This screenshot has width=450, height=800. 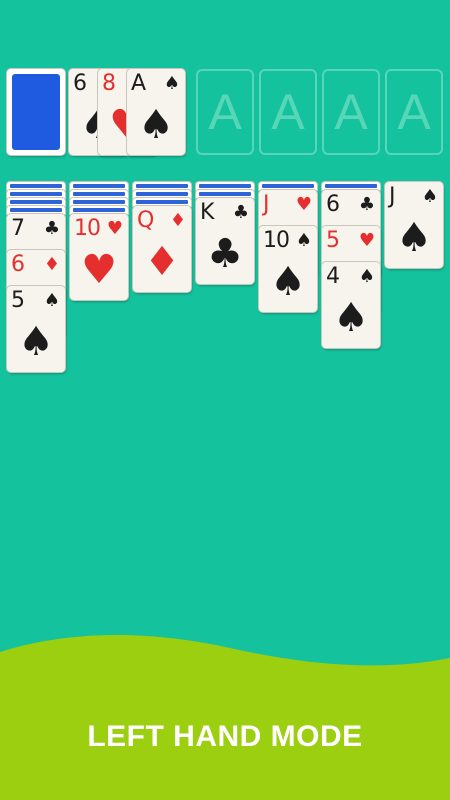 What do you see at coordinates (207, 212) in the screenshot?
I see `card-rank: K` at bounding box center [207, 212].